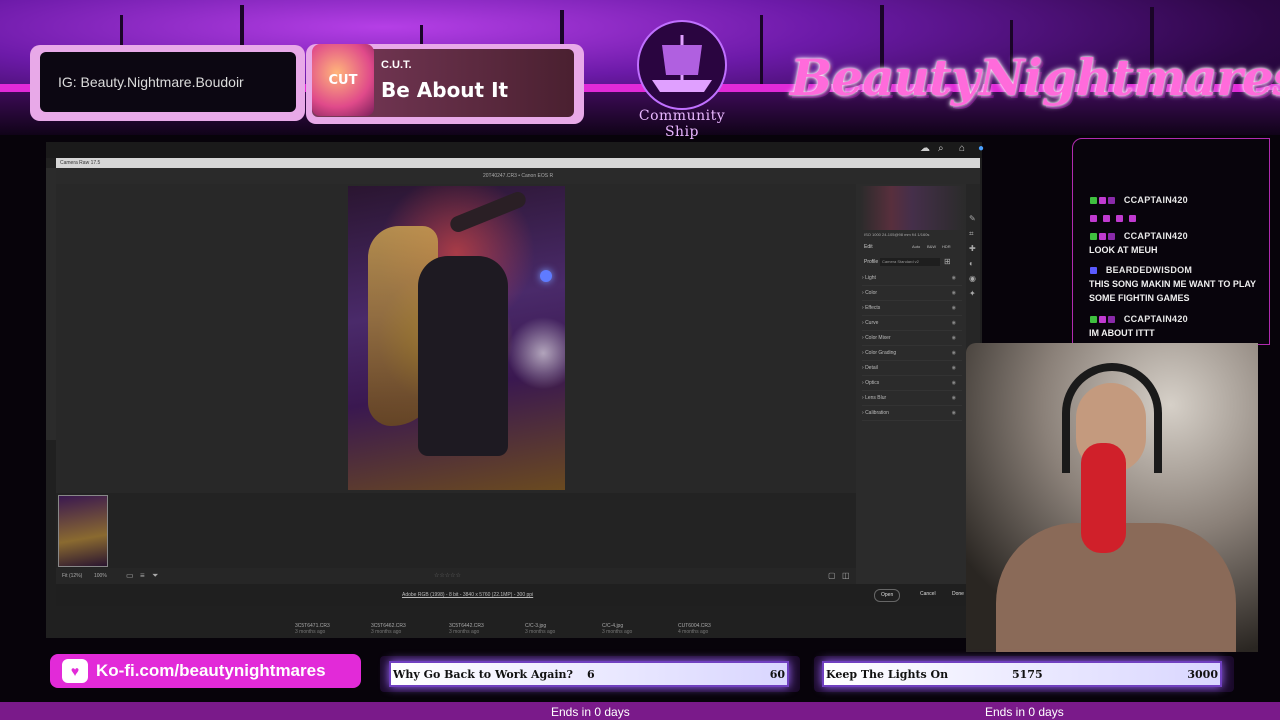 This screenshot has height=720, width=1280. I want to click on webcam-feed, so click(1112, 498).